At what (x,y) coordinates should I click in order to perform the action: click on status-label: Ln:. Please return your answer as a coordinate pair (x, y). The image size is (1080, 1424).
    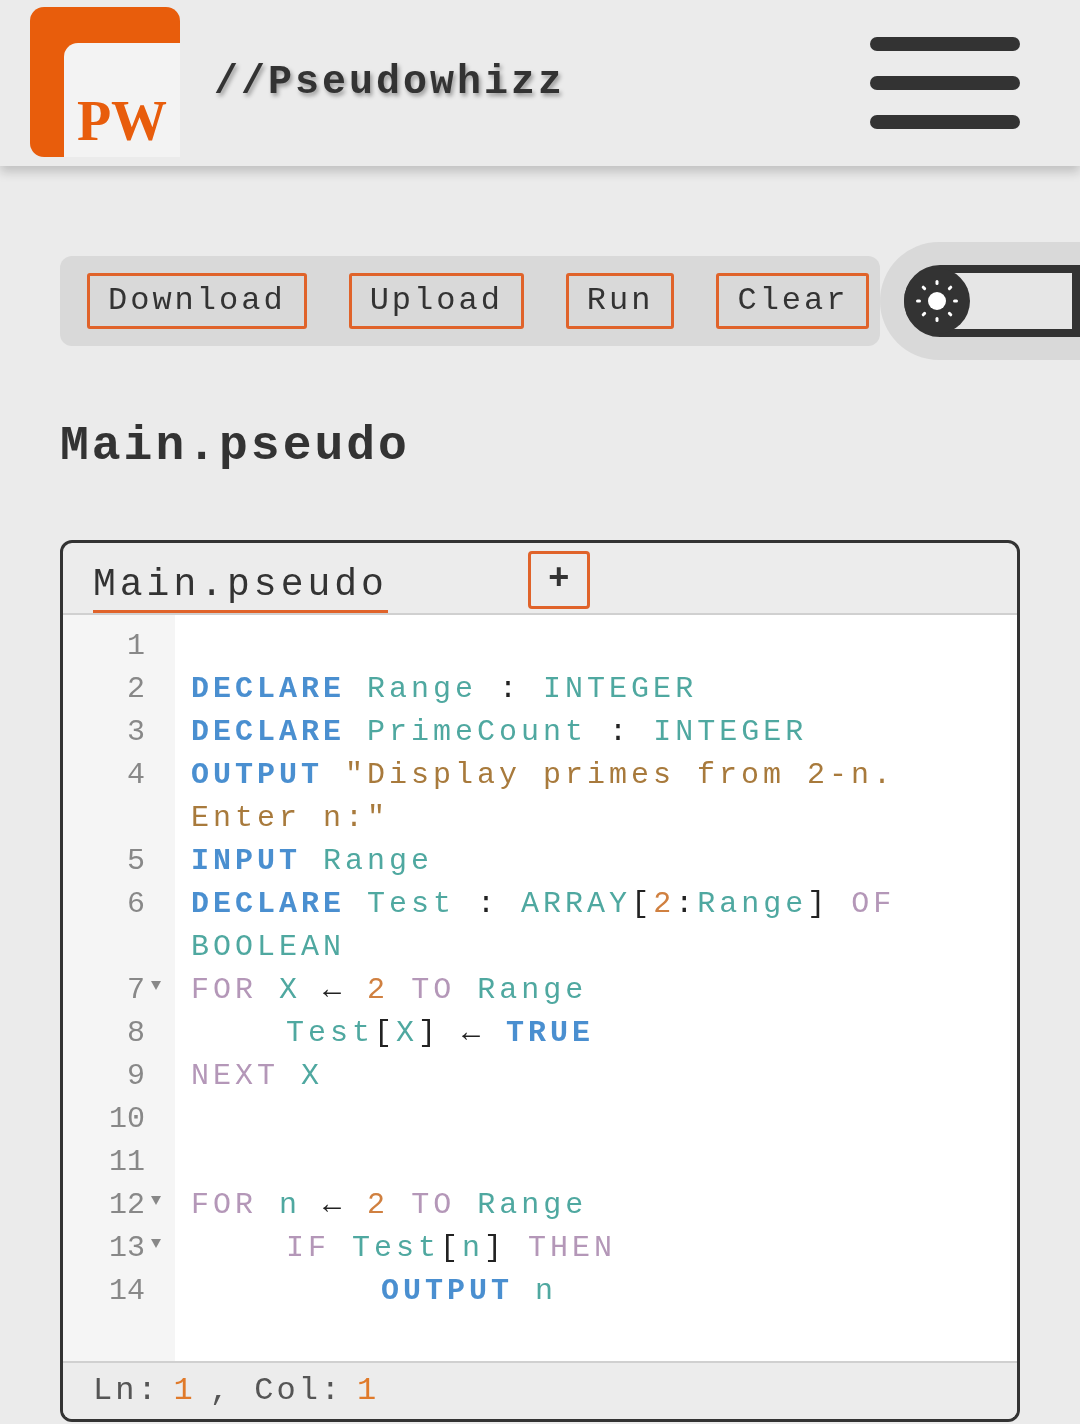
    Looking at the image, I should click on (126, 1391).